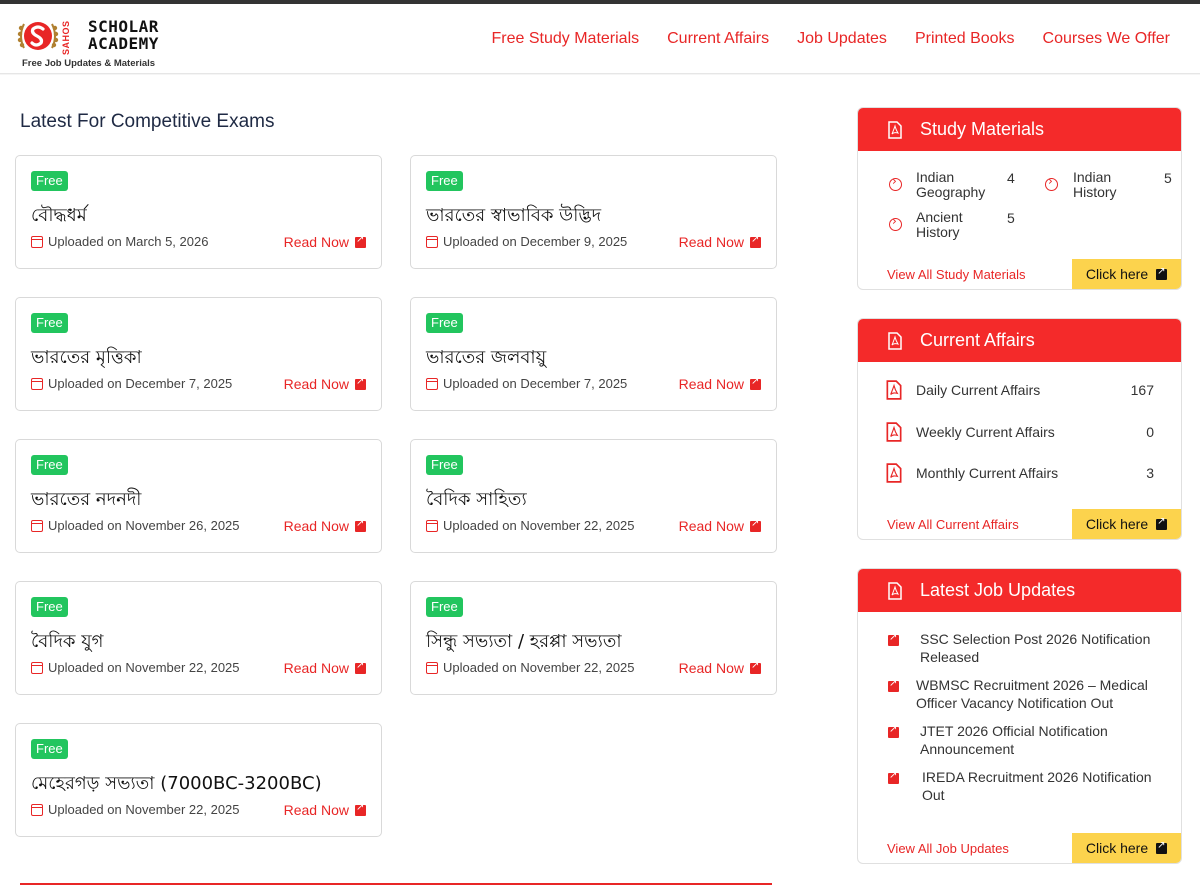 The width and height of the screenshot is (1200, 885). I want to click on nav-free-study-materials: Free Study Materials, so click(566, 39).